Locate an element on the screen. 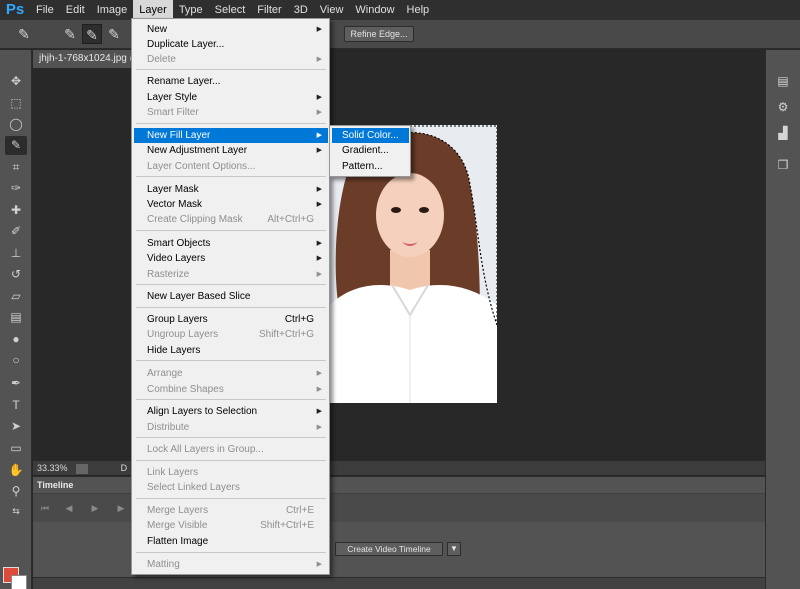 The image size is (800, 589). quick-selection-tool-icon: ✎ is located at coordinates (16, 145).